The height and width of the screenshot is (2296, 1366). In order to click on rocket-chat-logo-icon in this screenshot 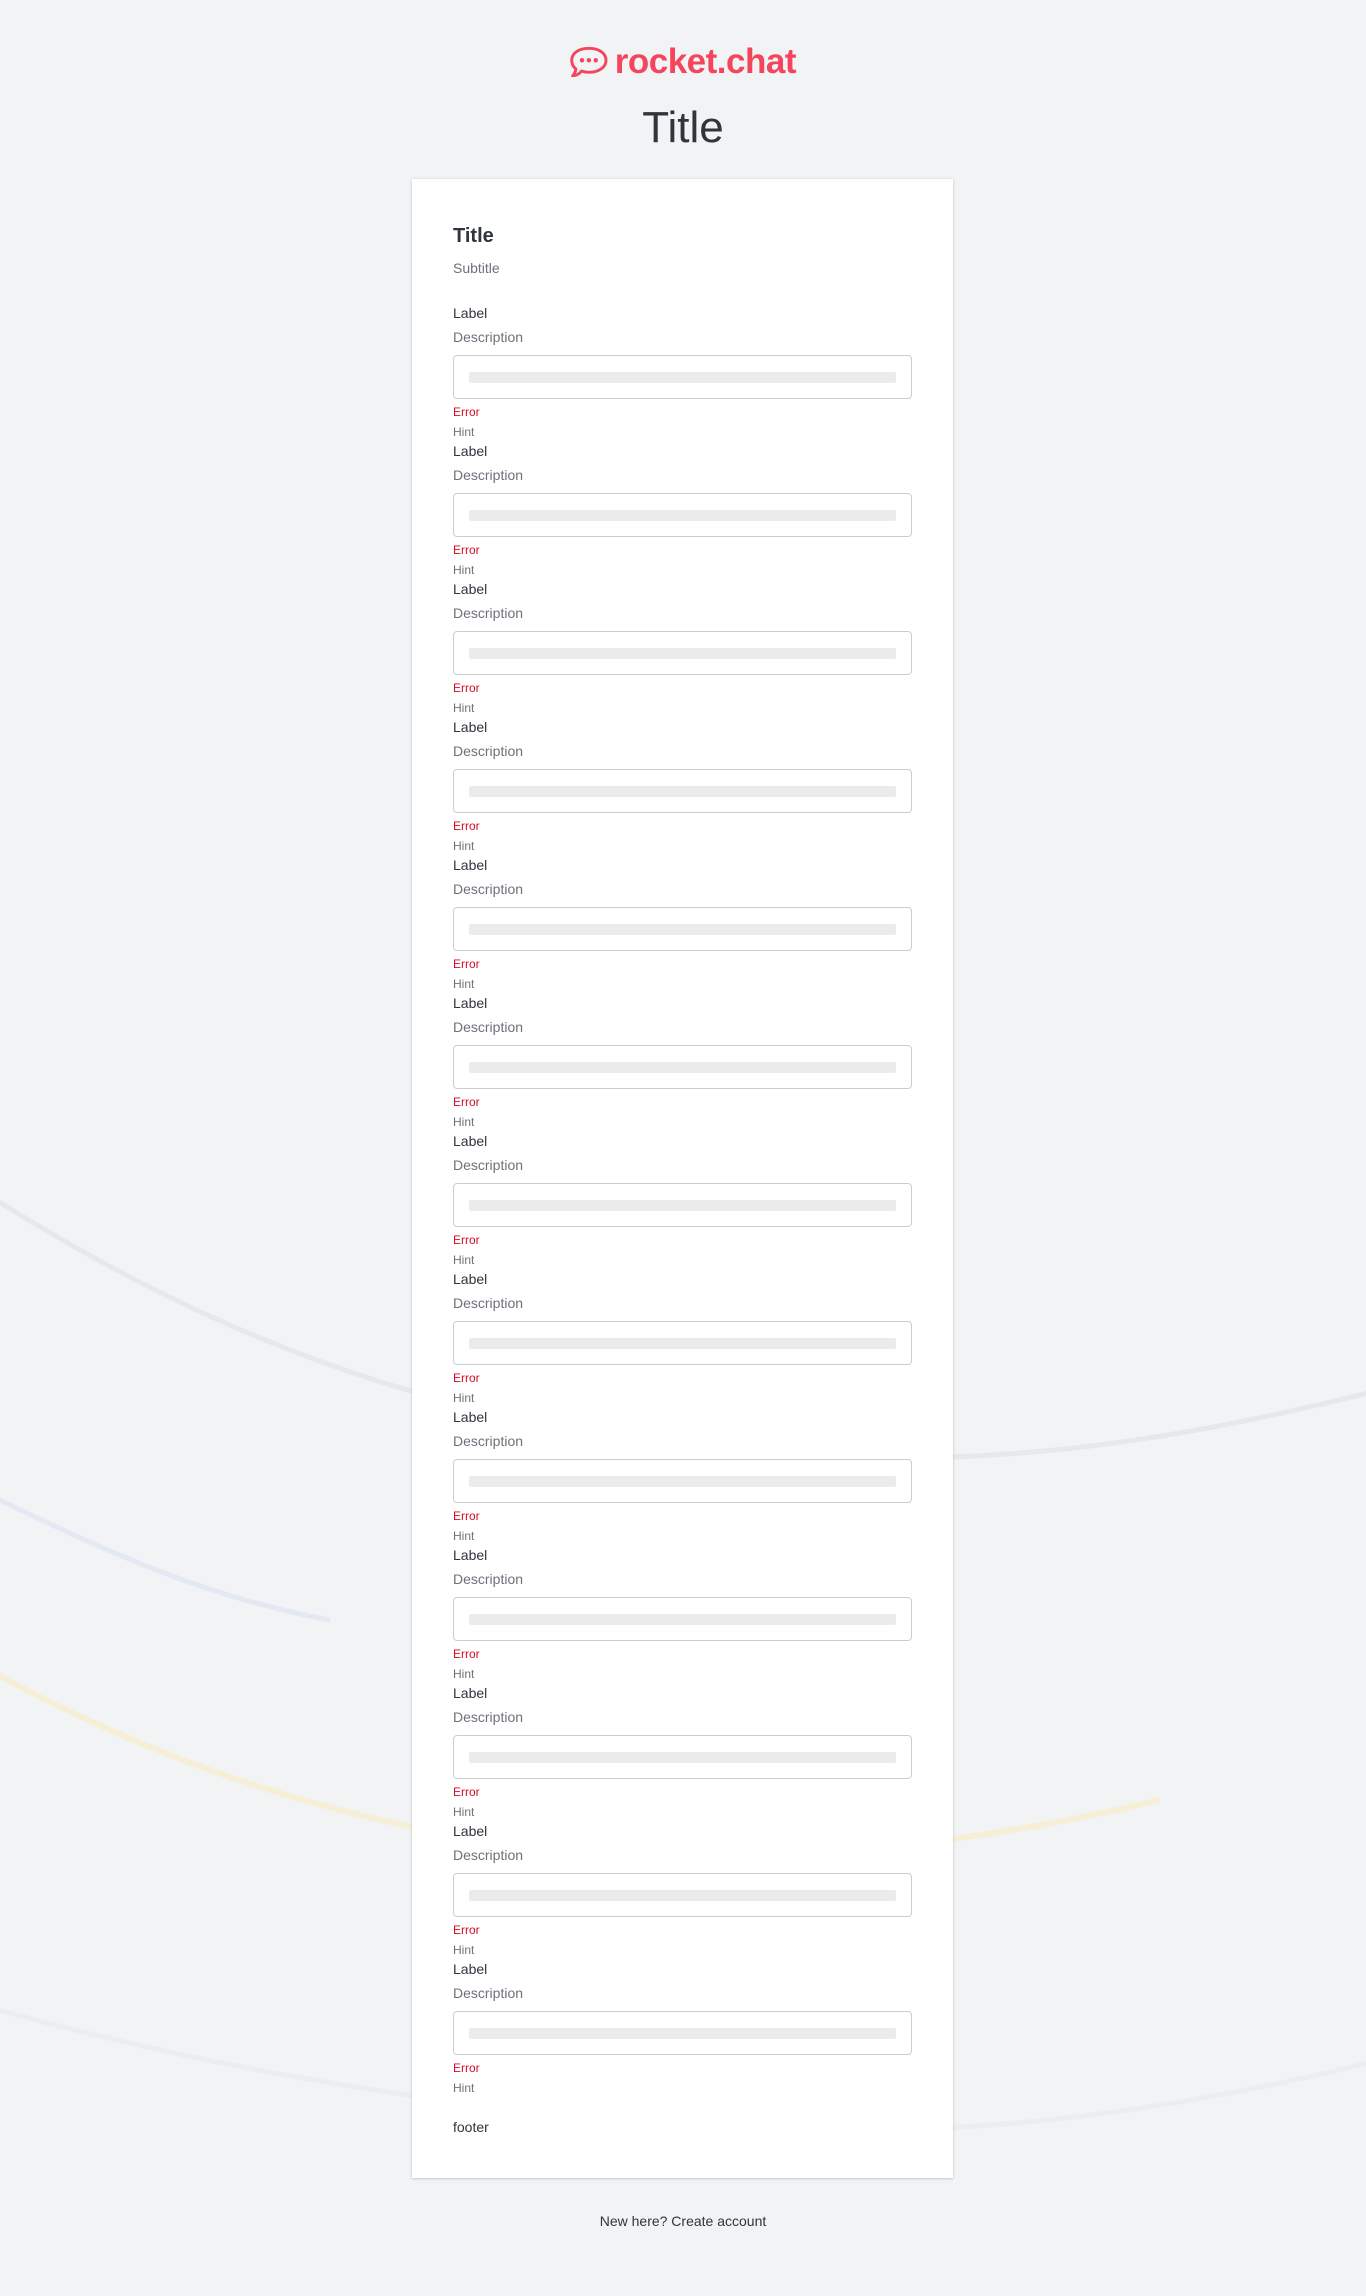, I will do `click(589, 62)`.